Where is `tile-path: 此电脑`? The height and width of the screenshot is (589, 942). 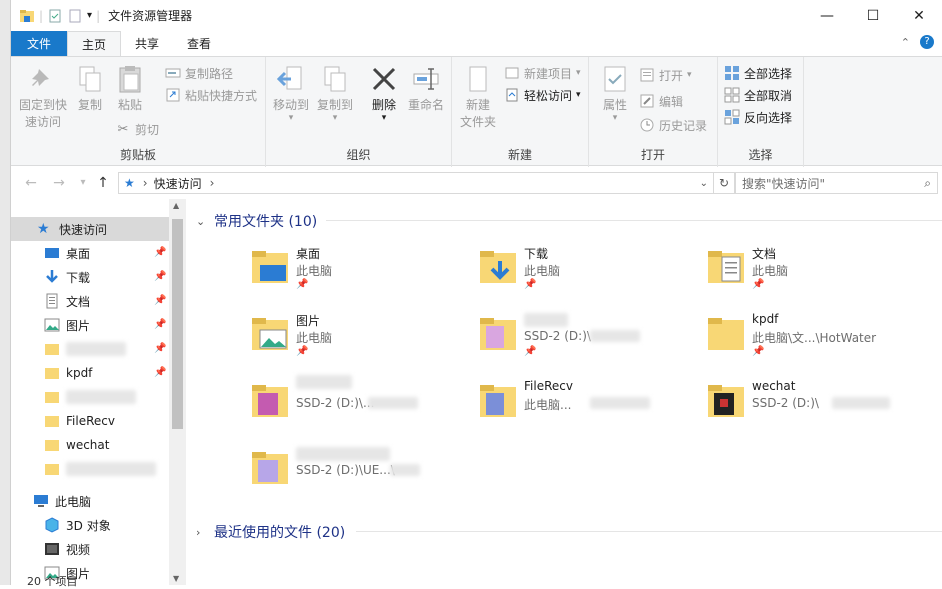
tile-path: 此电脑 is located at coordinates (770, 271).